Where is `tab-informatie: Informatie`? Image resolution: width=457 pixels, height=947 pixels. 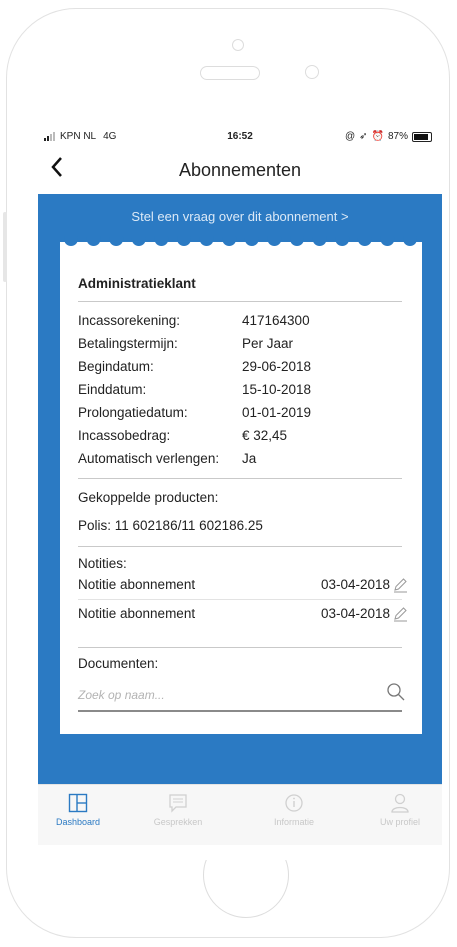
tab-informatie: Informatie is located at coordinates (294, 810).